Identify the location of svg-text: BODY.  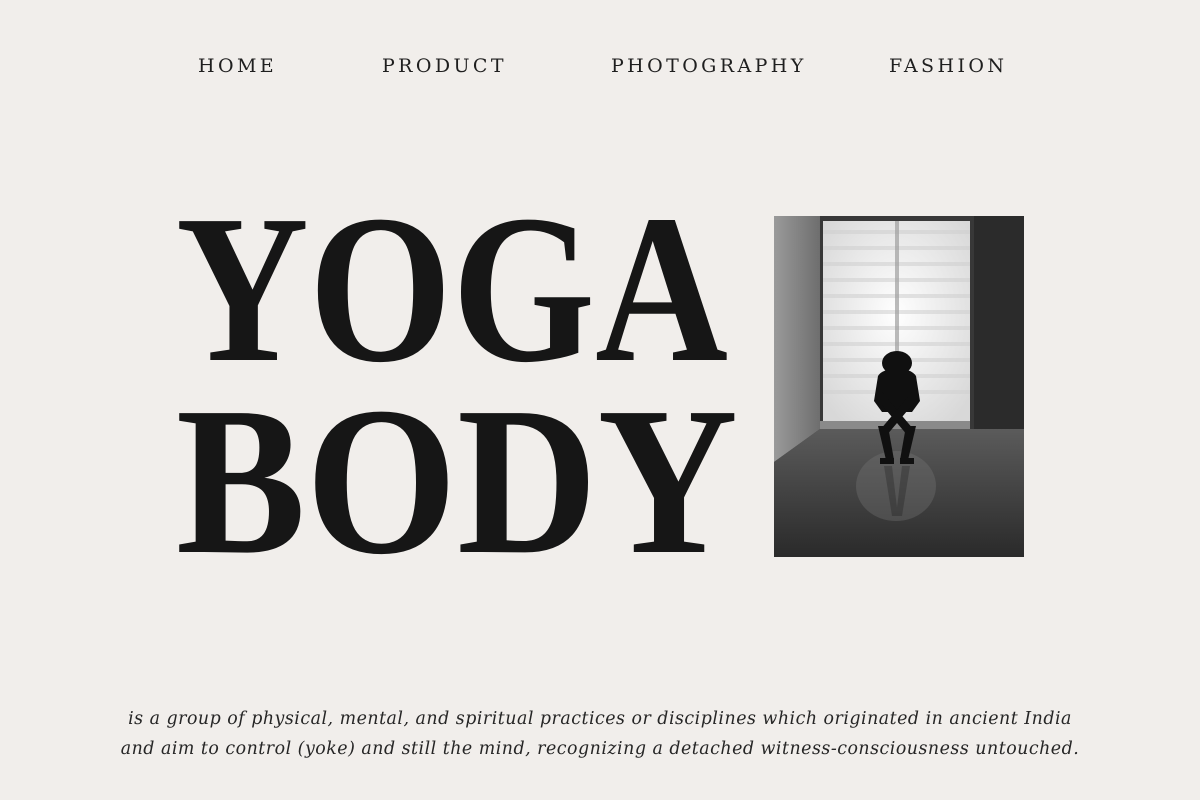
(457, 480).